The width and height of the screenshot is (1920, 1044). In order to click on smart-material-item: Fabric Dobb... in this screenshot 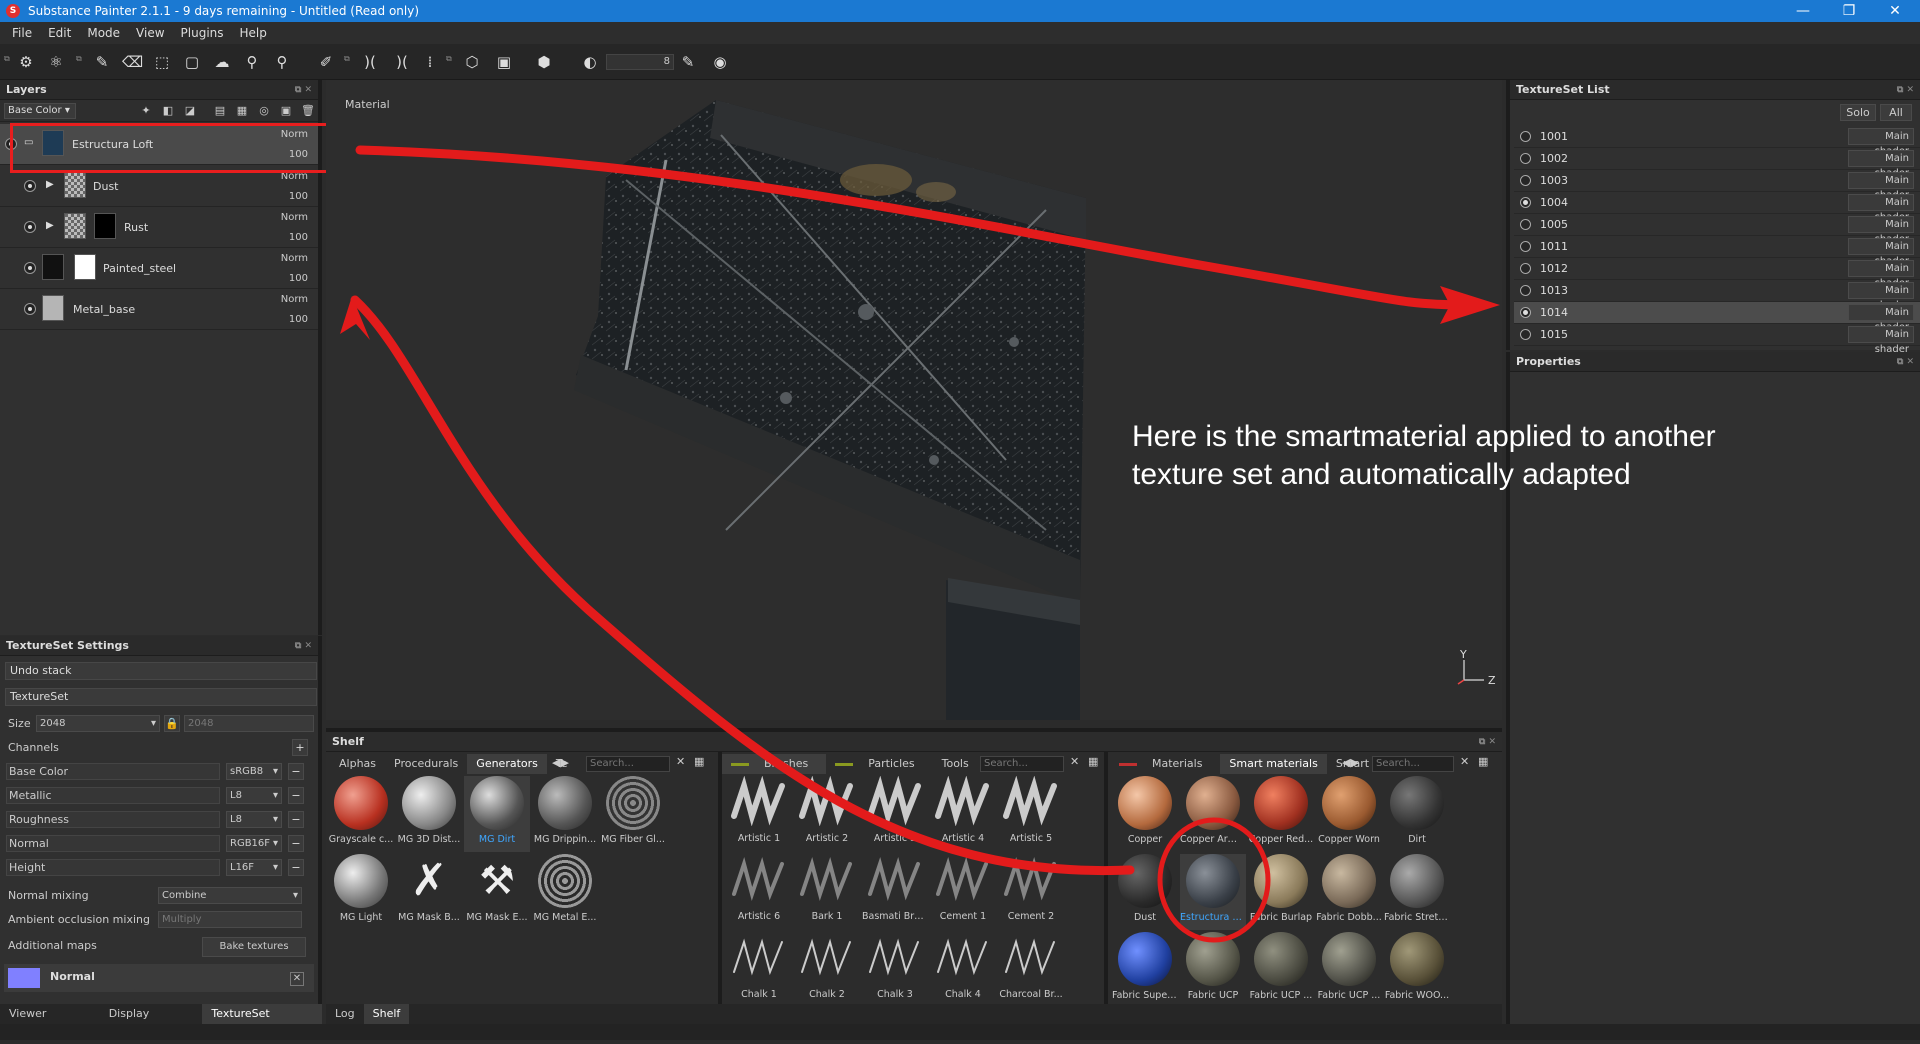, I will do `click(1349, 892)`.